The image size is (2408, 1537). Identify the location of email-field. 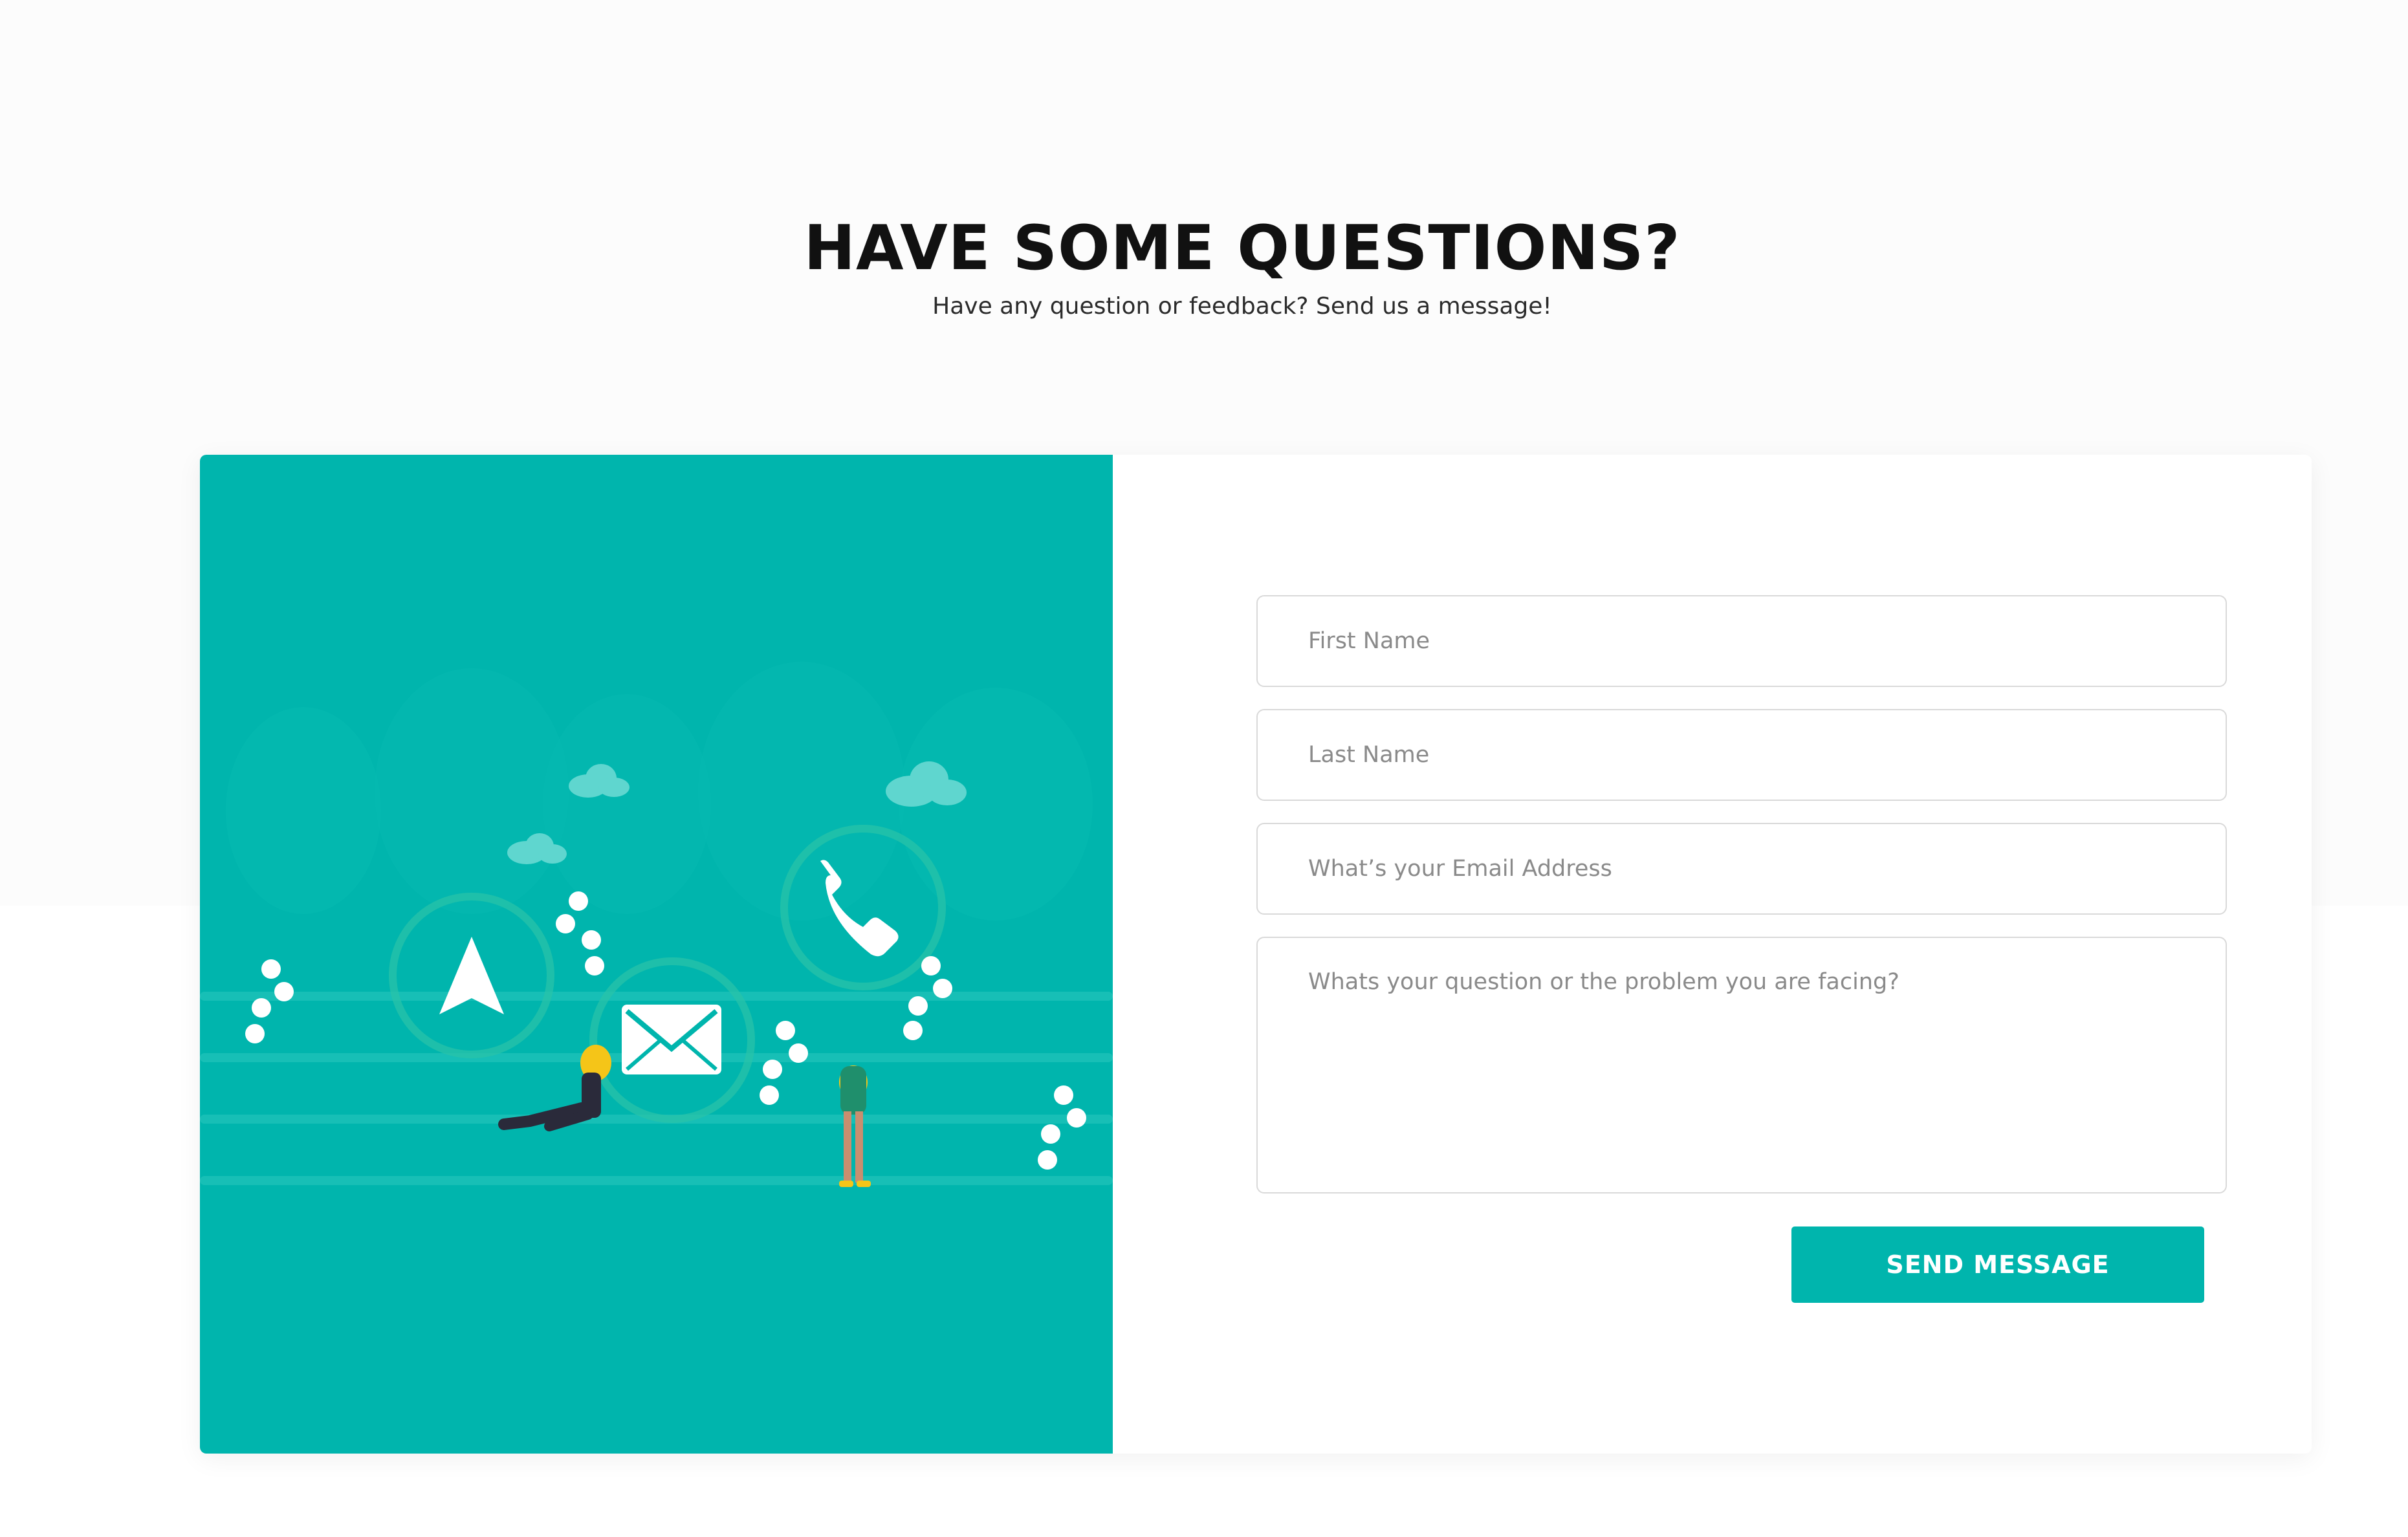
(1742, 869).